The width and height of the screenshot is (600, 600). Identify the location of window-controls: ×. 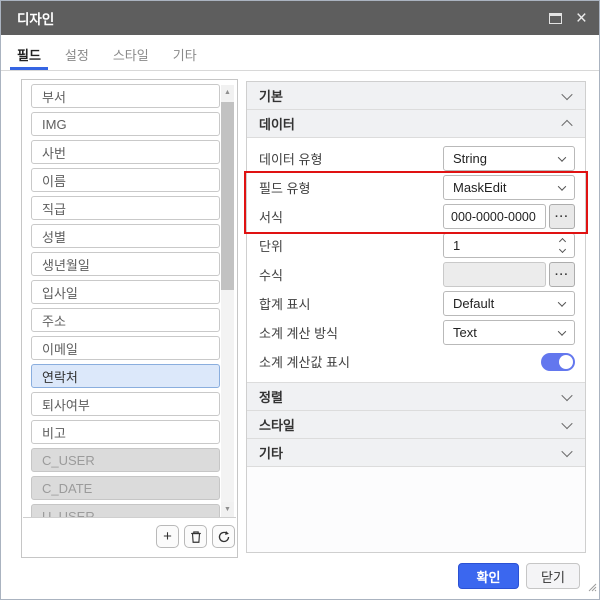
(567, 18).